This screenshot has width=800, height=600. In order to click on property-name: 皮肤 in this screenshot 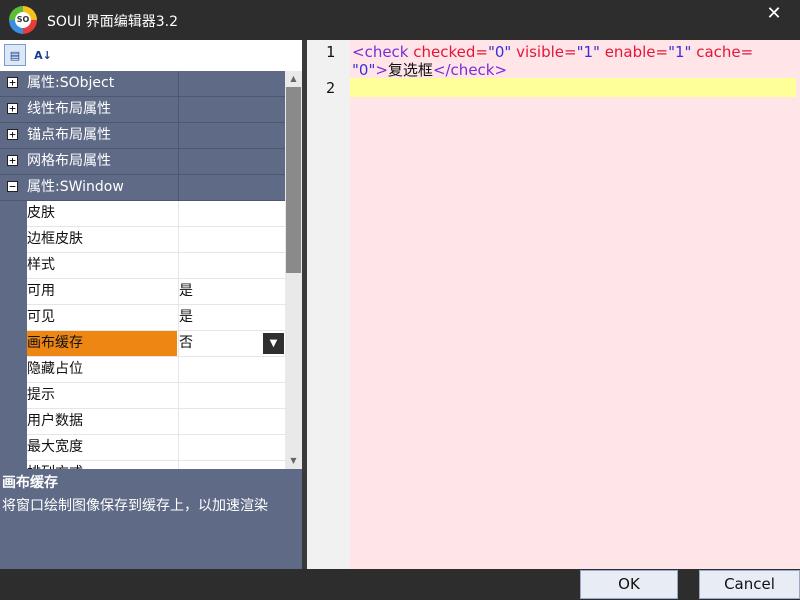, I will do `click(41, 213)`.